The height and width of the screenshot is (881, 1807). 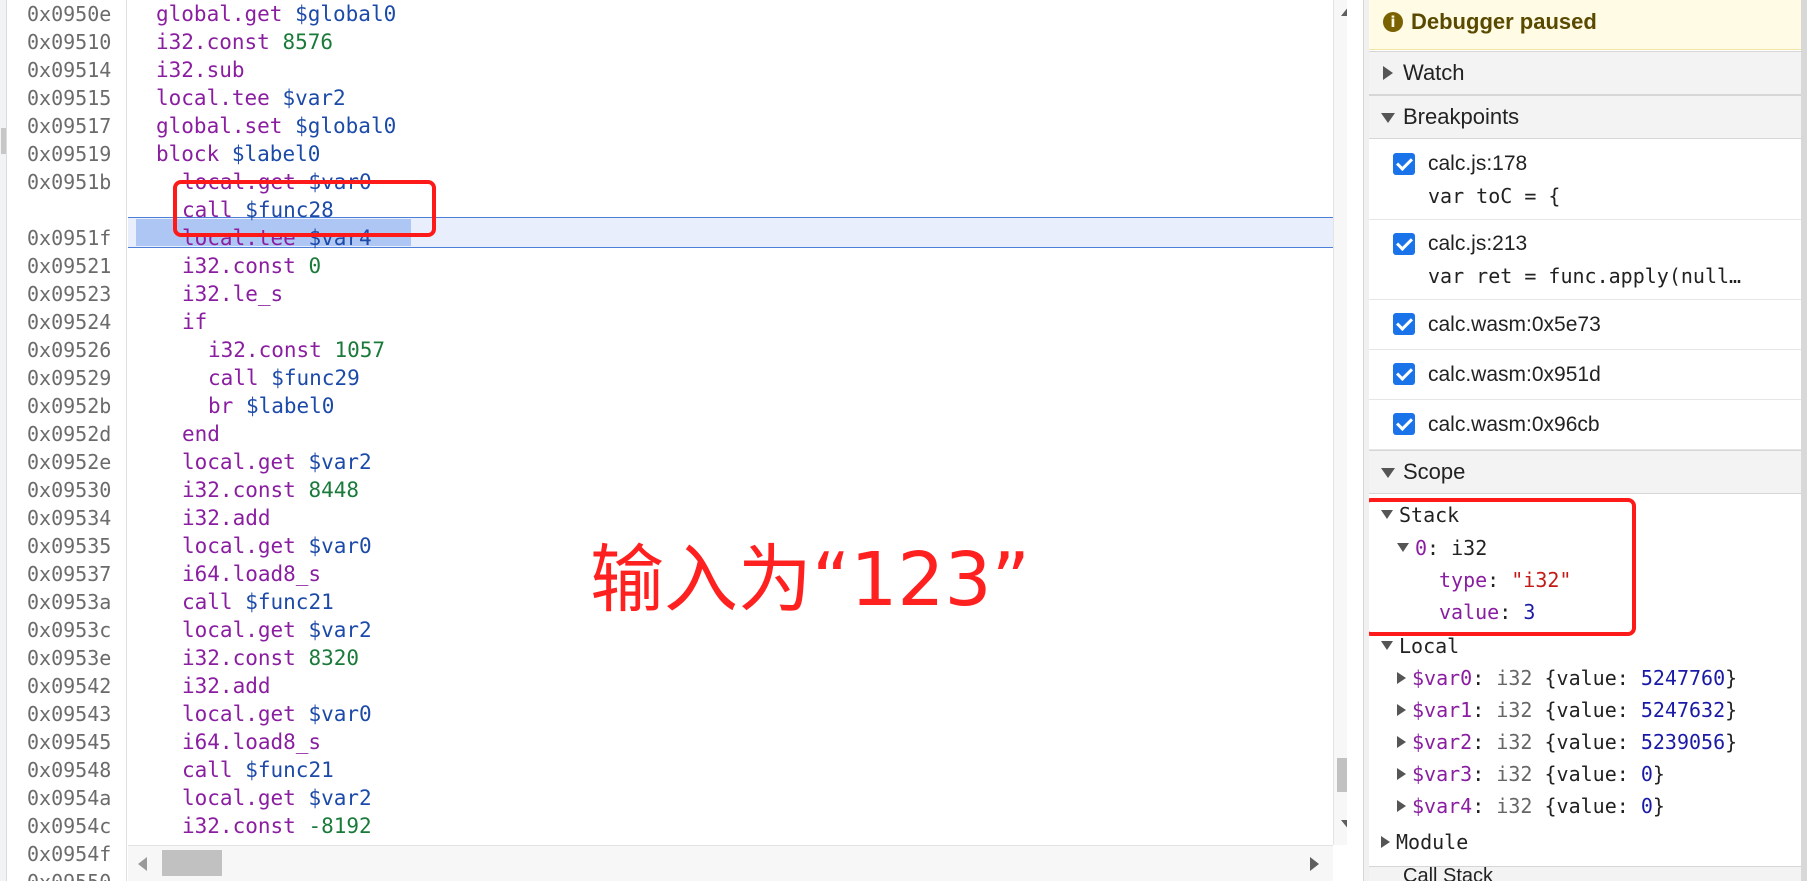 What do you see at coordinates (67, 378) in the screenshot?
I see `line-number: 0x09529` at bounding box center [67, 378].